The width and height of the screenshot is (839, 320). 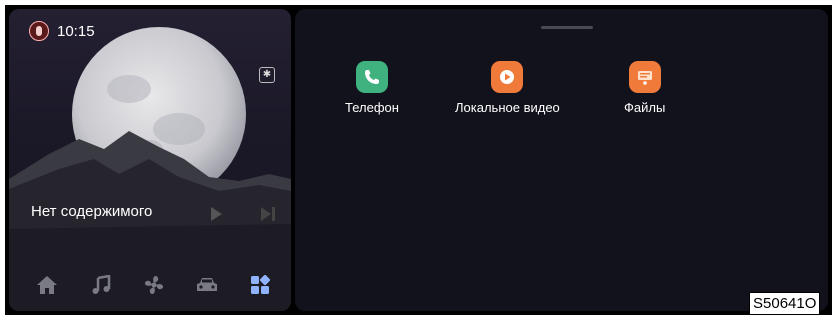 I want to click on bluetooth-icon: ✱, so click(x=267, y=75).